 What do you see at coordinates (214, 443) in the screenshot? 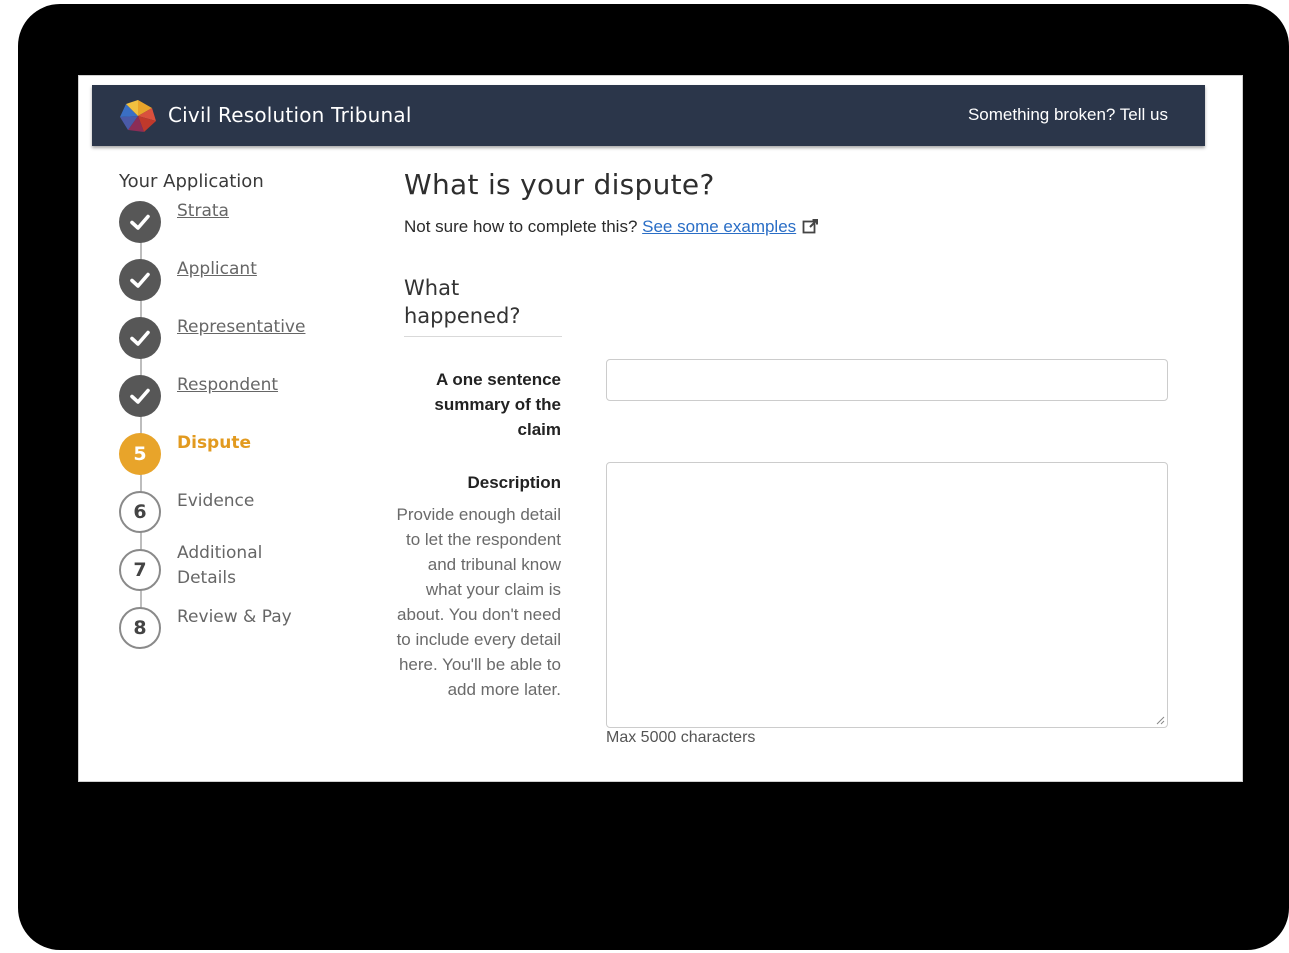
I see `step-label-dispute: Dispute` at bounding box center [214, 443].